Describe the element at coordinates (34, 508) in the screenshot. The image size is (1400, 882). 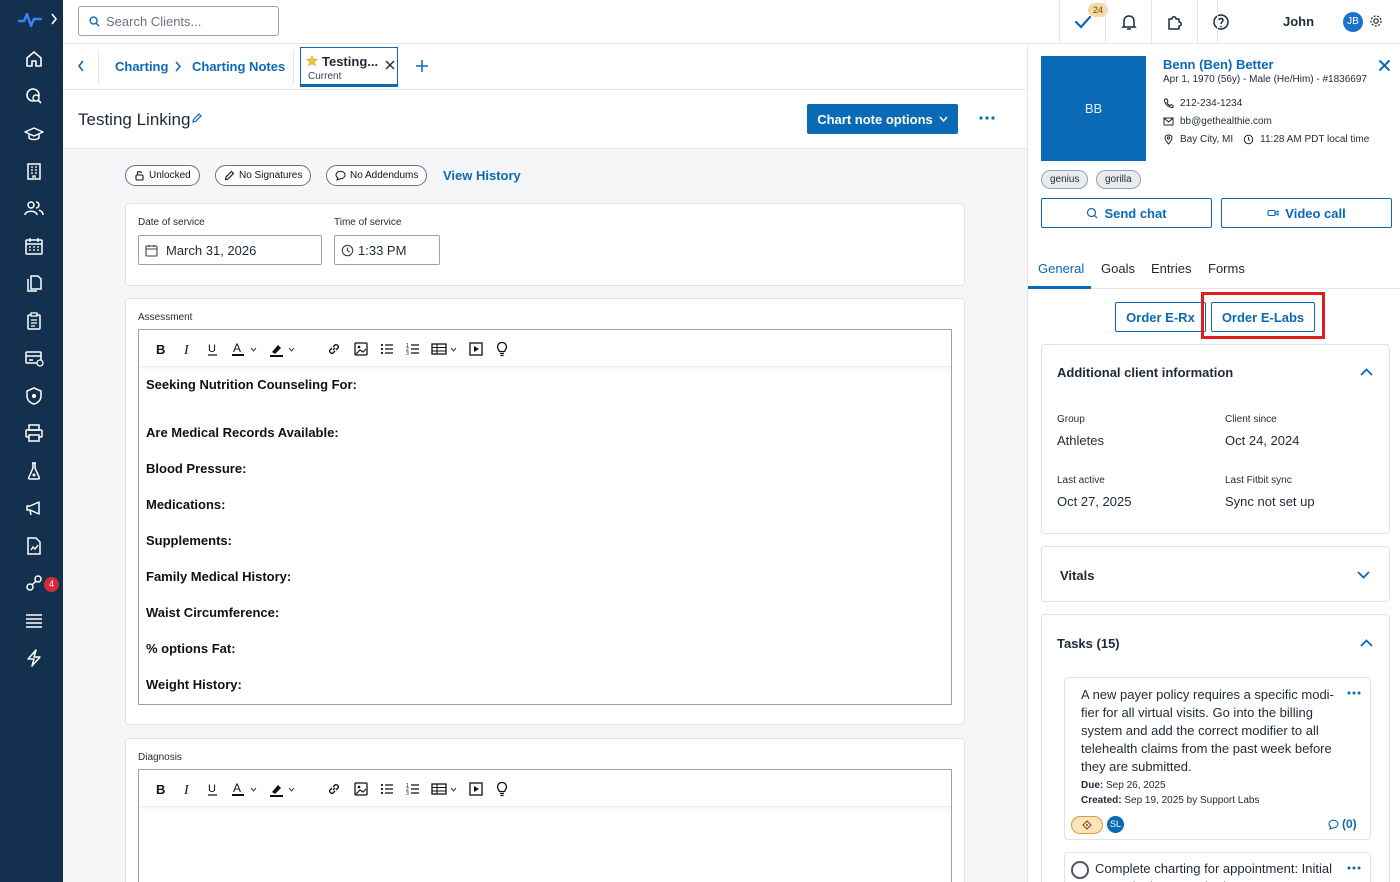
I see `rail-marketing` at that location.